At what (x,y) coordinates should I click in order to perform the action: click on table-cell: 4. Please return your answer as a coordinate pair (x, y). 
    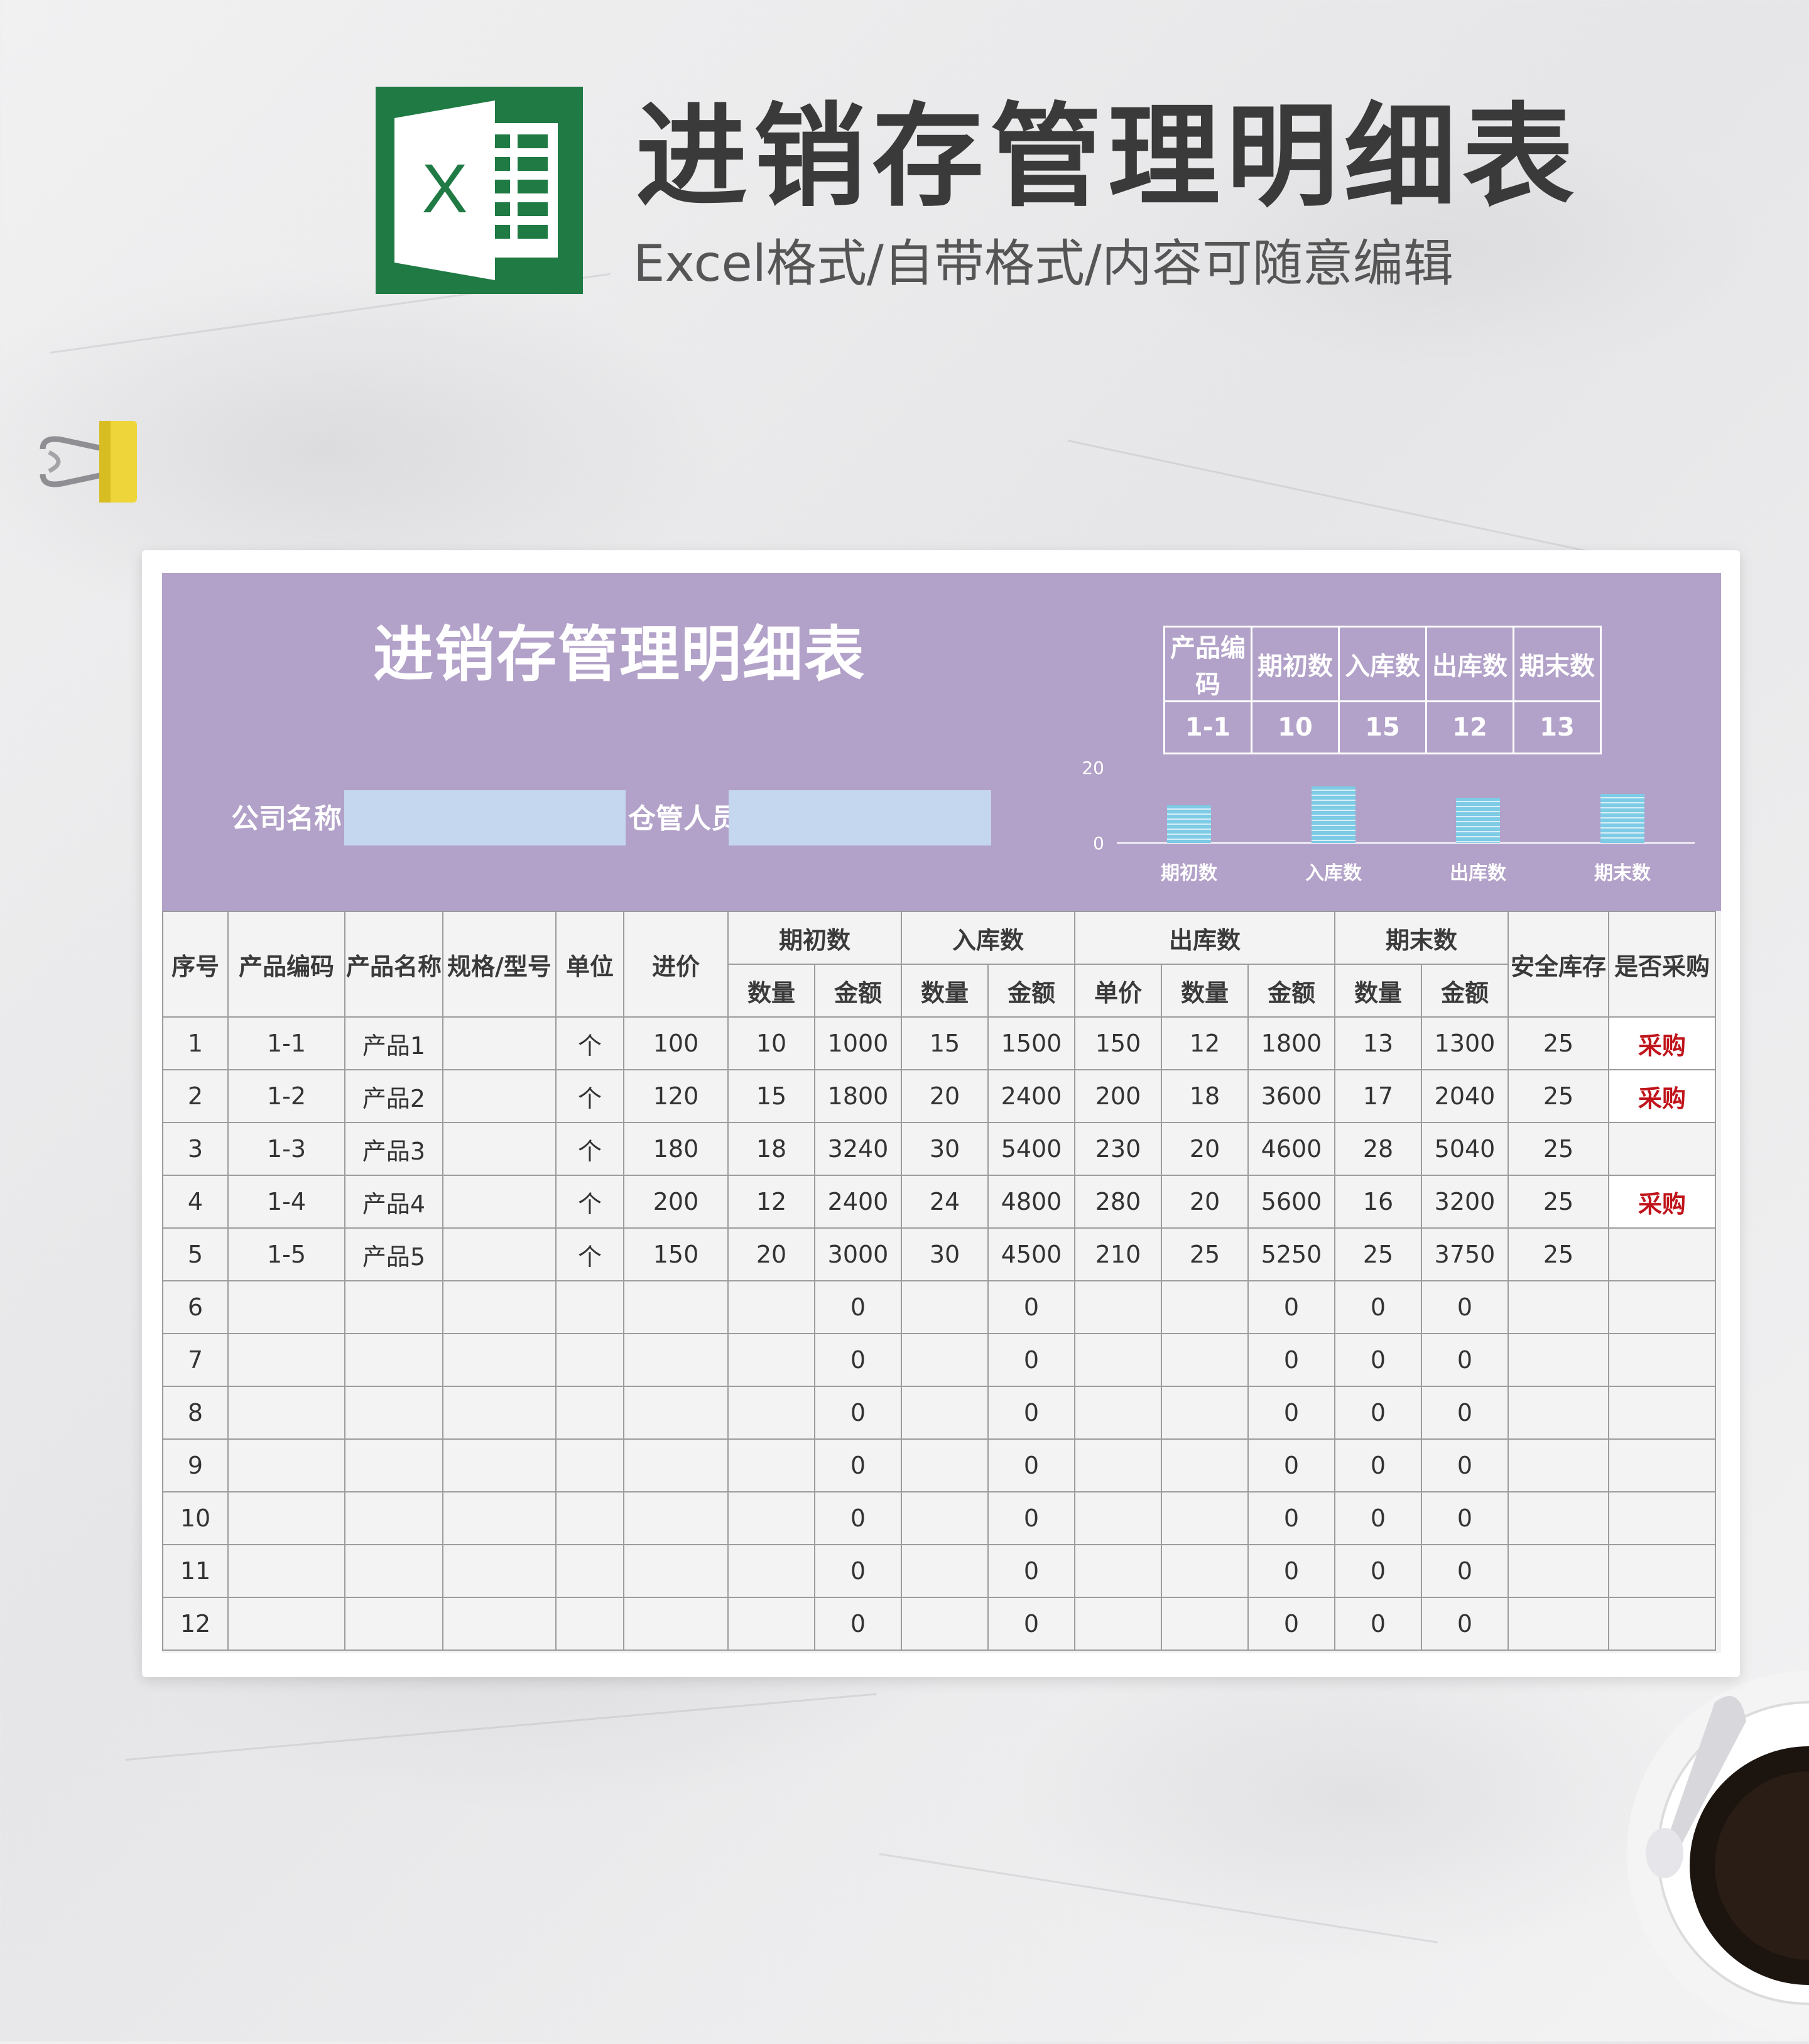
    Looking at the image, I should click on (196, 1202).